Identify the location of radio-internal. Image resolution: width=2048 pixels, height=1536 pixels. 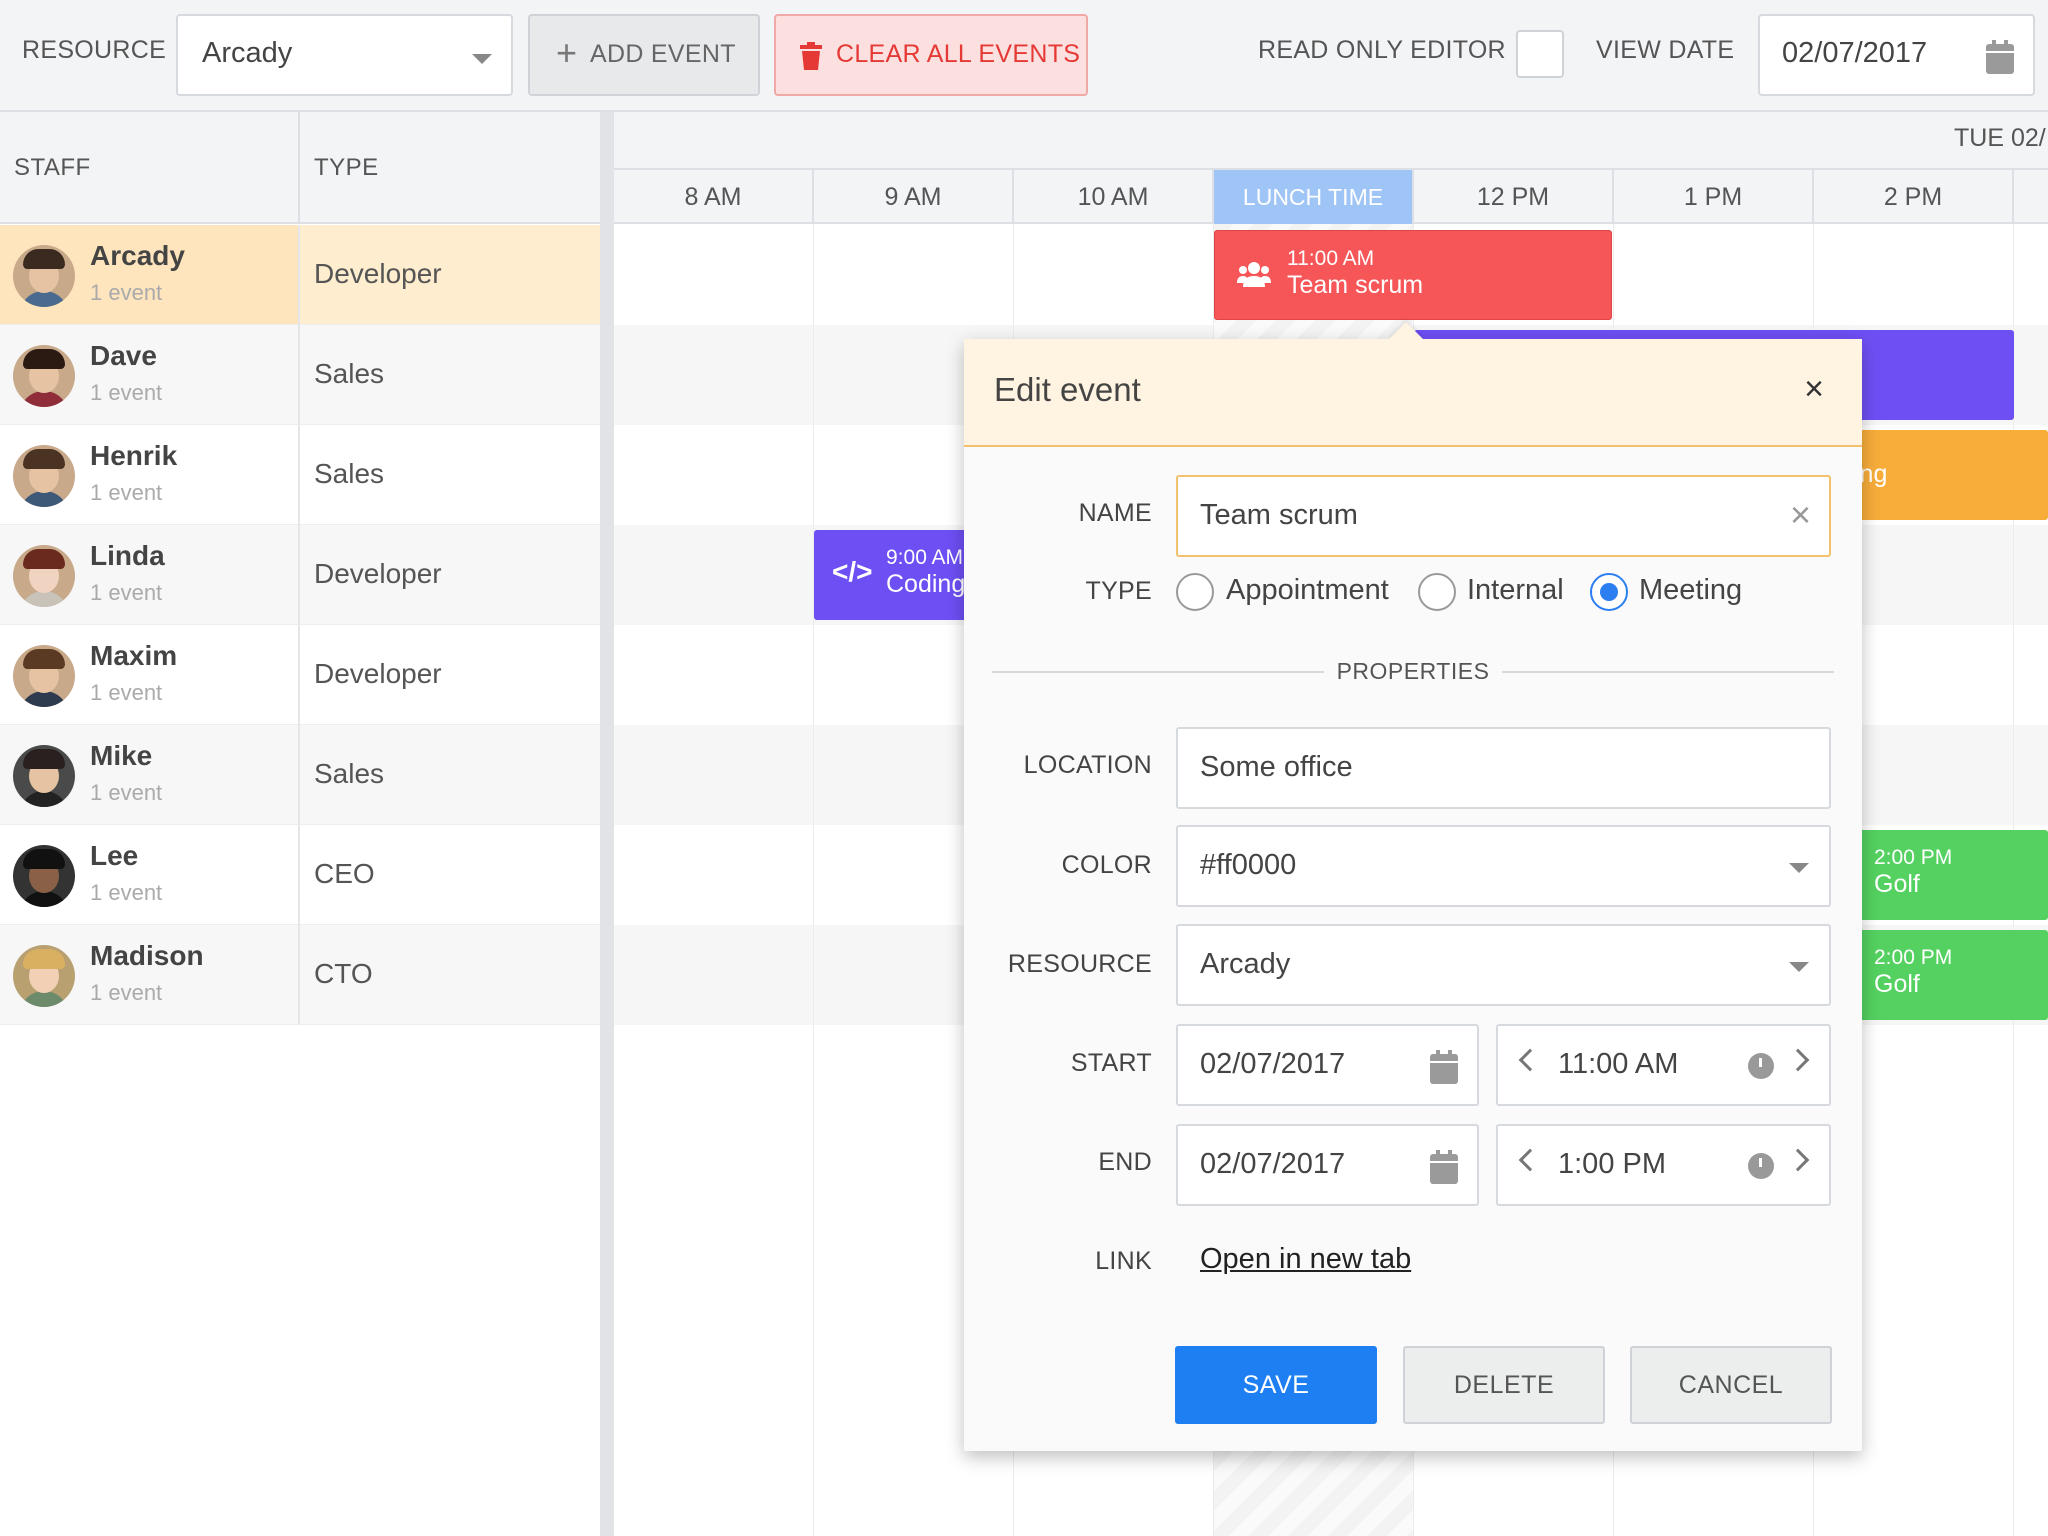
(1437, 592).